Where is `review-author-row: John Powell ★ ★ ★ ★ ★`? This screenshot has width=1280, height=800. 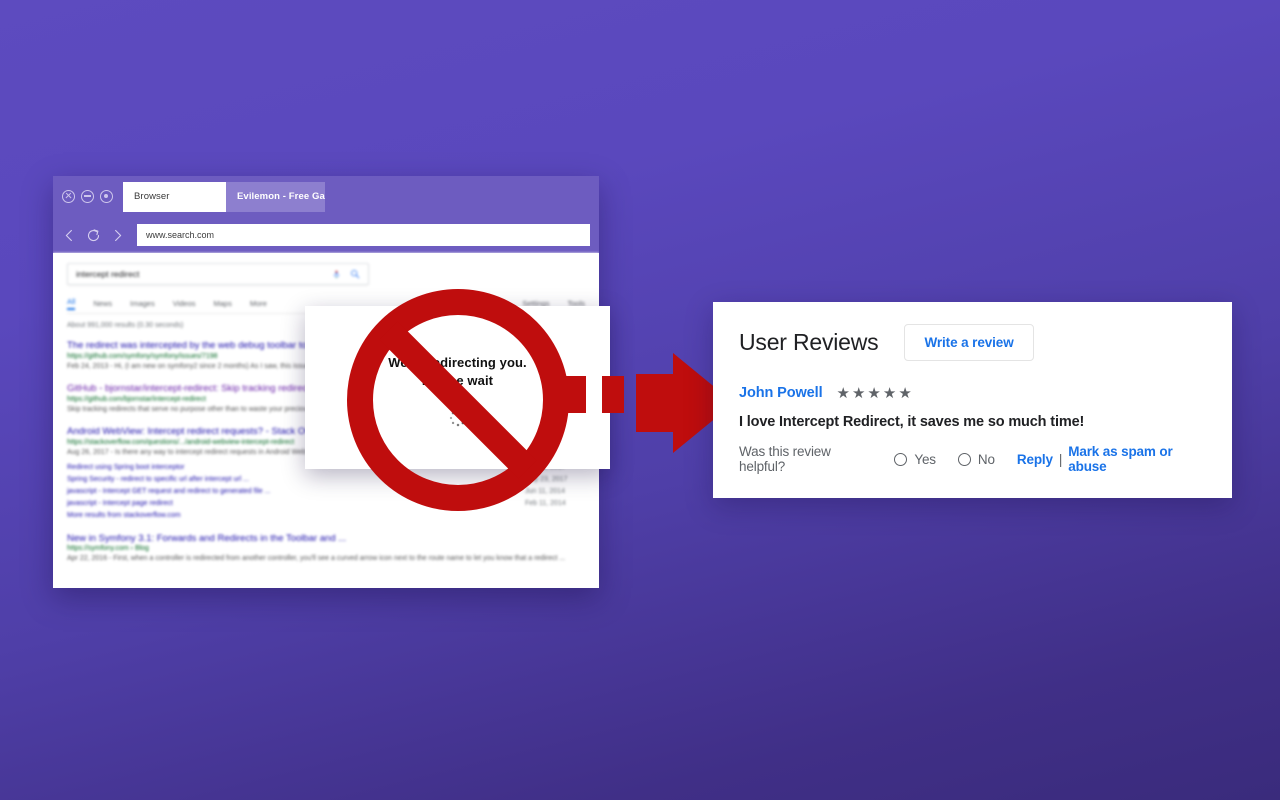
review-author-row: John Powell ★ ★ ★ ★ ★ is located at coordinates (972, 393).